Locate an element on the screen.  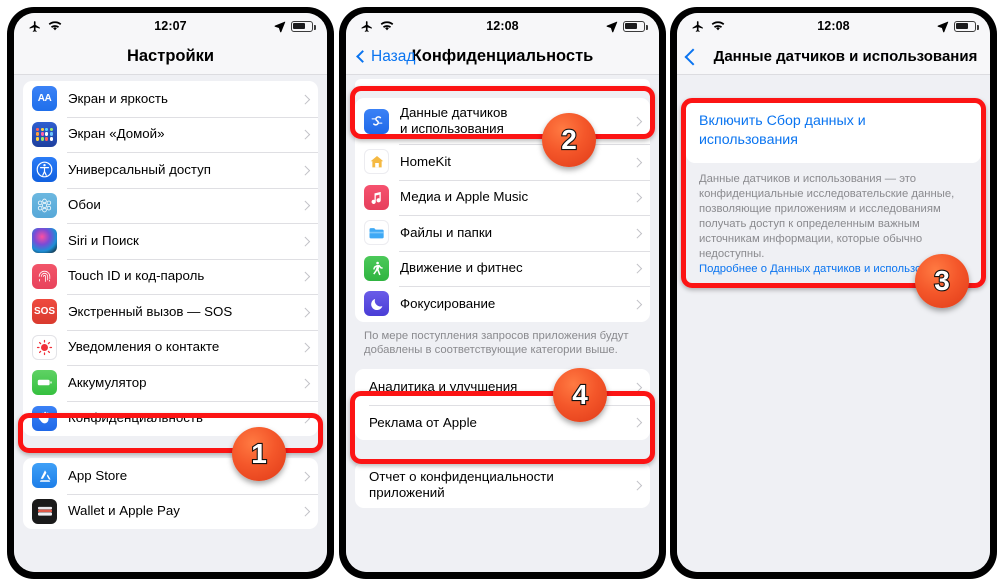
back-button: Назад is located at coordinates (386, 56).